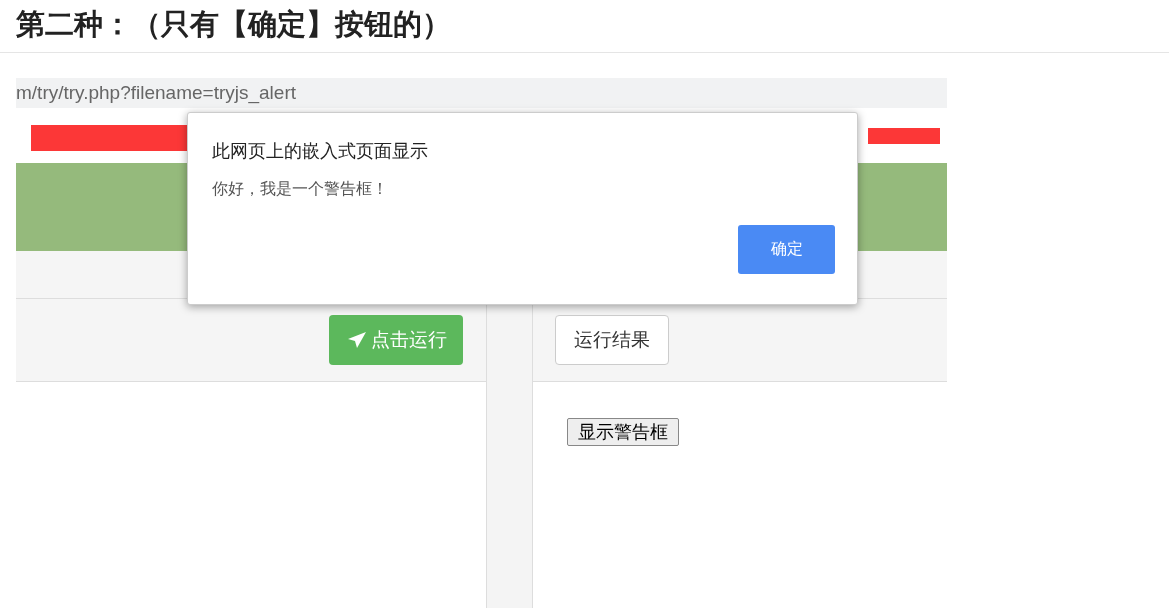  Describe the element at coordinates (357, 340) in the screenshot. I see `send-icon` at that location.